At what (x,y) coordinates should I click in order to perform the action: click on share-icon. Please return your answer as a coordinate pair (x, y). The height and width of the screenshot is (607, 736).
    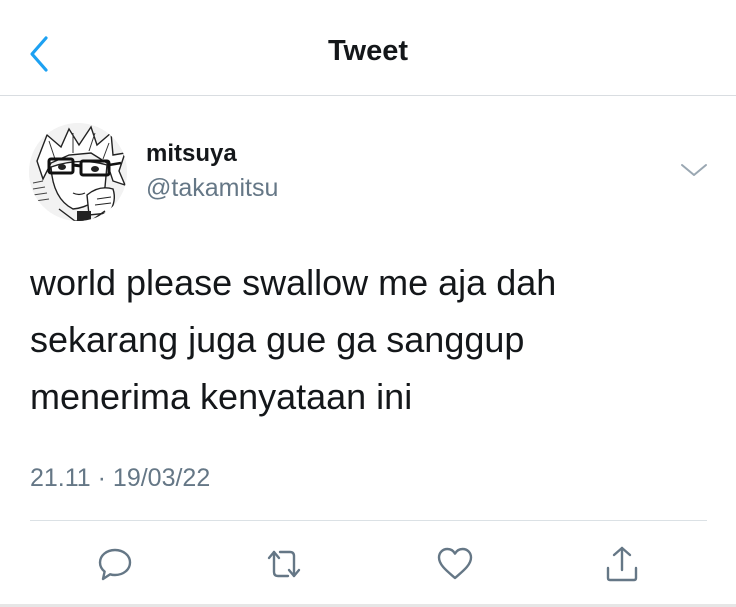
    Looking at the image, I should click on (622, 564).